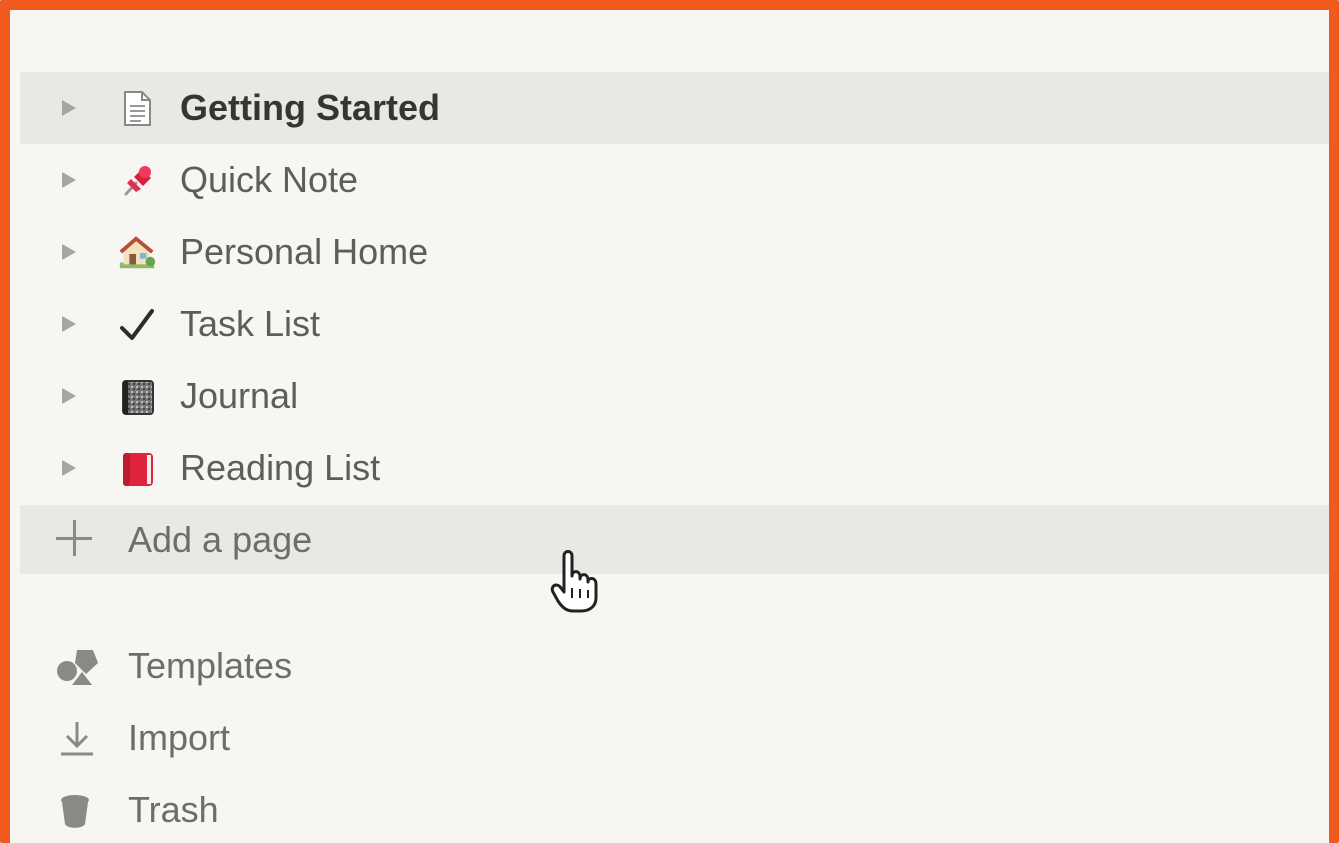 The height and width of the screenshot is (843, 1339). What do you see at coordinates (674, 468) in the screenshot?
I see `sidebar-item-reading-list: Reading List` at bounding box center [674, 468].